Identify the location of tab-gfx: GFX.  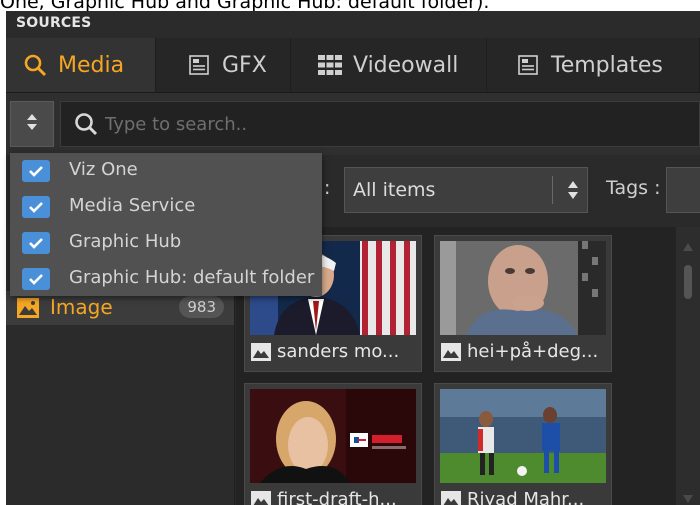
(223, 65).